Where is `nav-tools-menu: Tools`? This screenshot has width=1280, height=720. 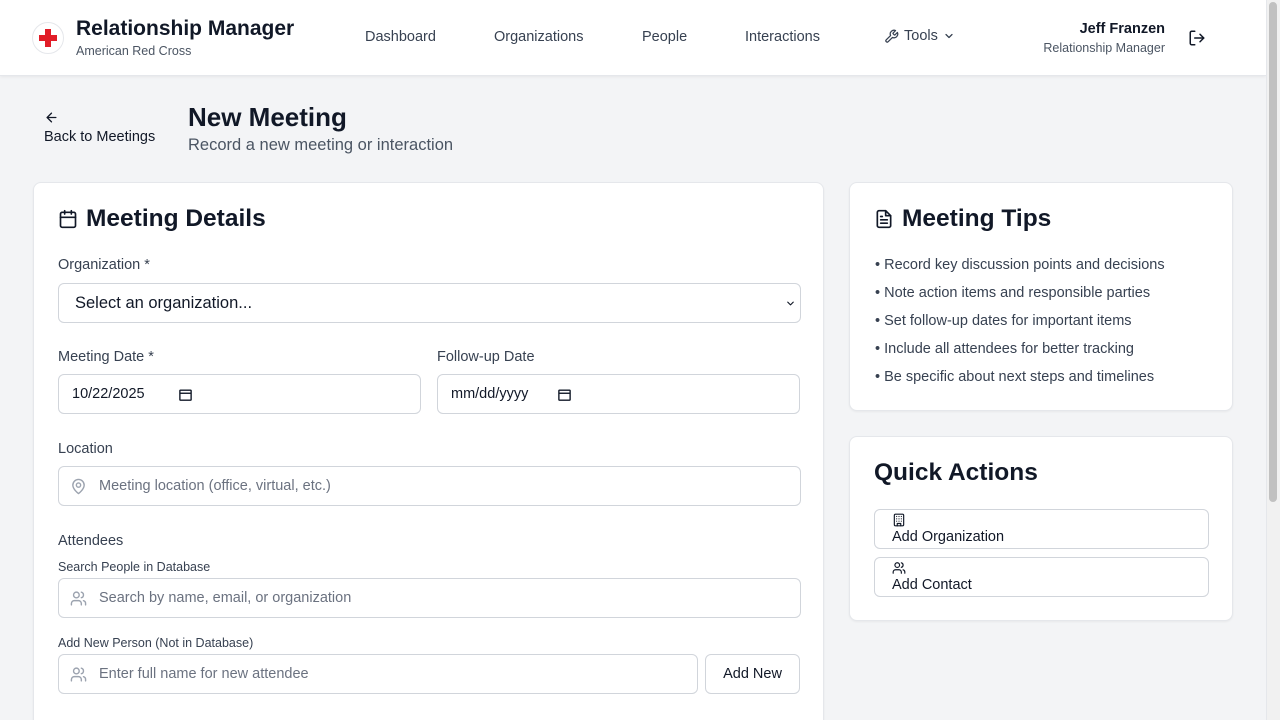
nav-tools-menu: Tools is located at coordinates (919, 36).